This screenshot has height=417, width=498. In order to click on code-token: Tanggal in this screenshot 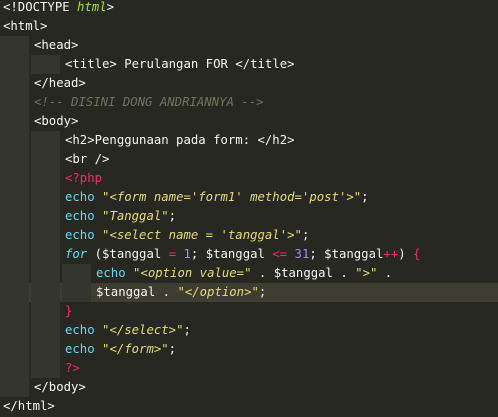, I will do `click(135, 216)`.